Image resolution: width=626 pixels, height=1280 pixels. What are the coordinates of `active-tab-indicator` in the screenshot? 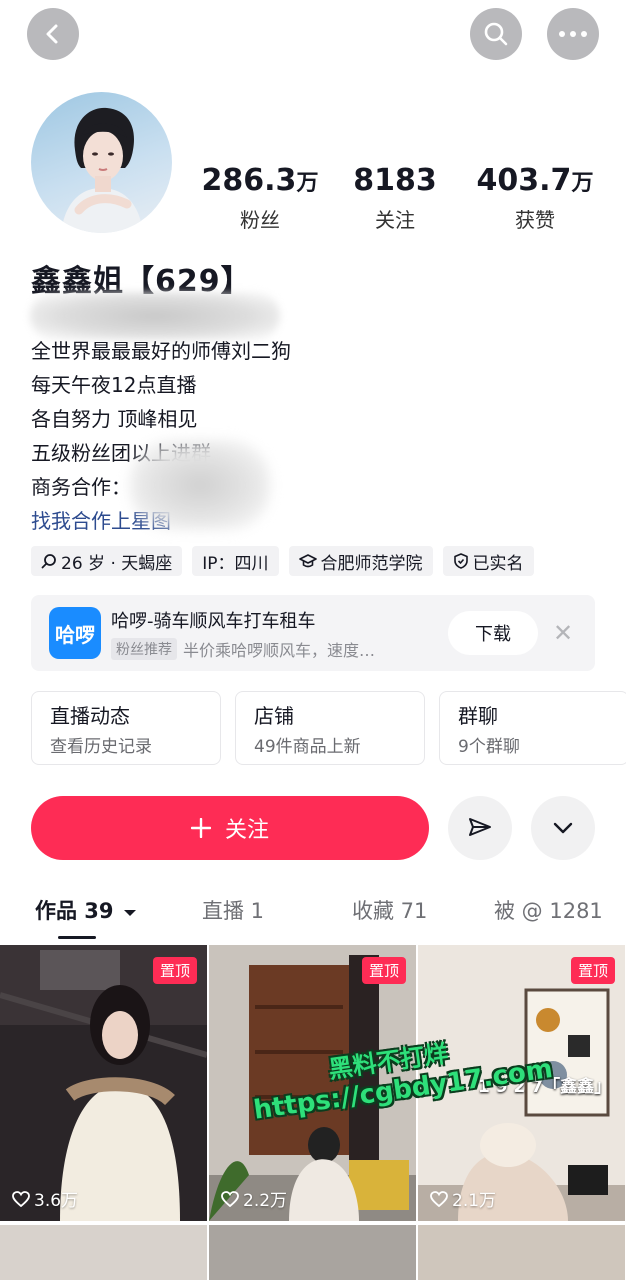 It's located at (77, 937).